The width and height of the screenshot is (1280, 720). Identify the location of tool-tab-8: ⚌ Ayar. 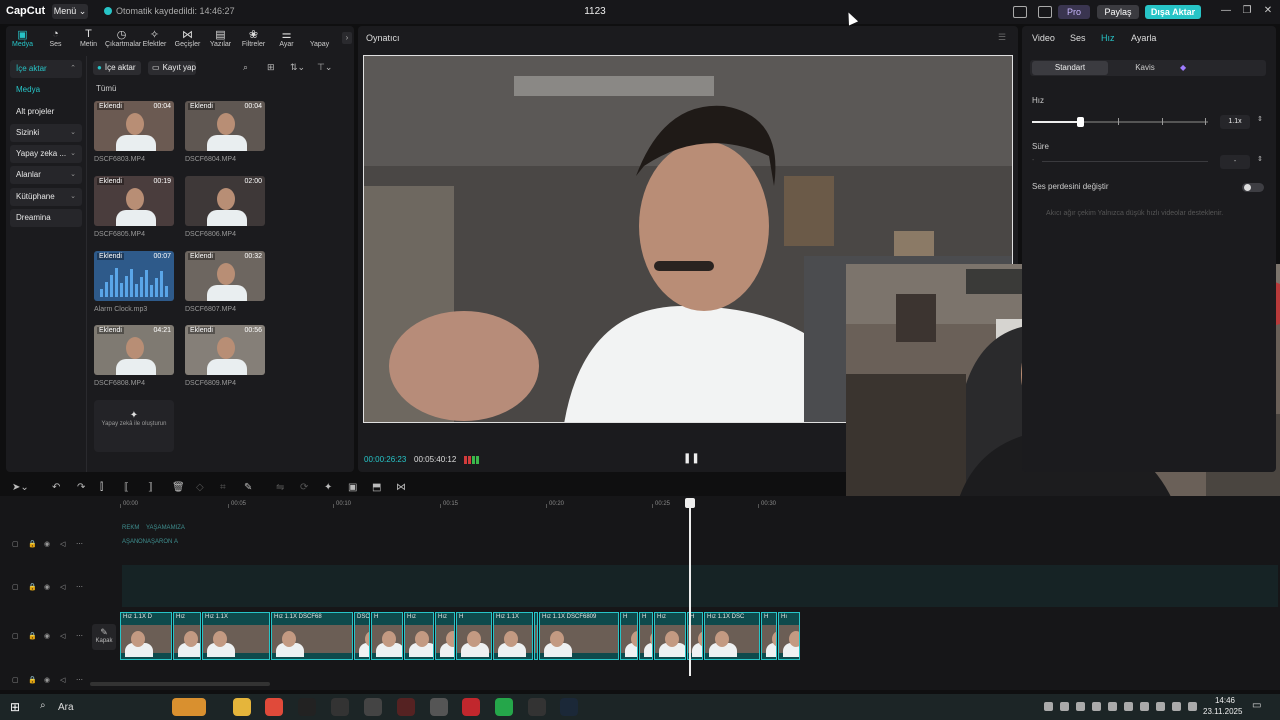
(286, 39).